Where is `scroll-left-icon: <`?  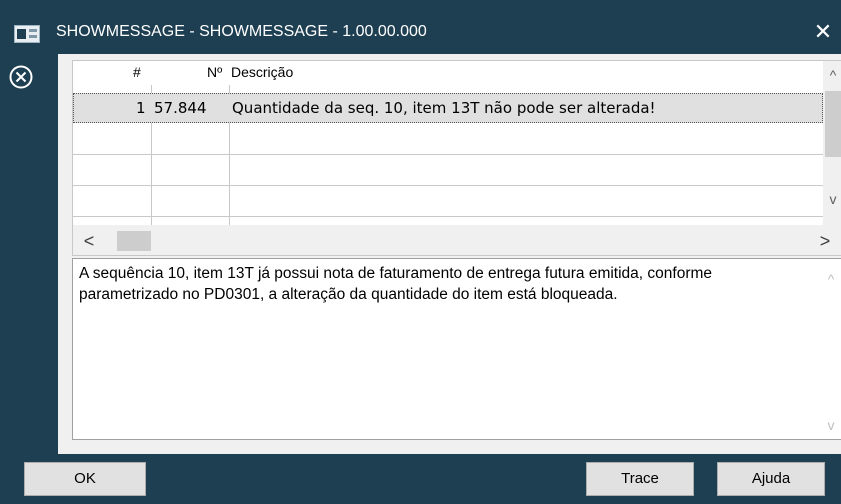
scroll-left-icon: < is located at coordinates (89, 241).